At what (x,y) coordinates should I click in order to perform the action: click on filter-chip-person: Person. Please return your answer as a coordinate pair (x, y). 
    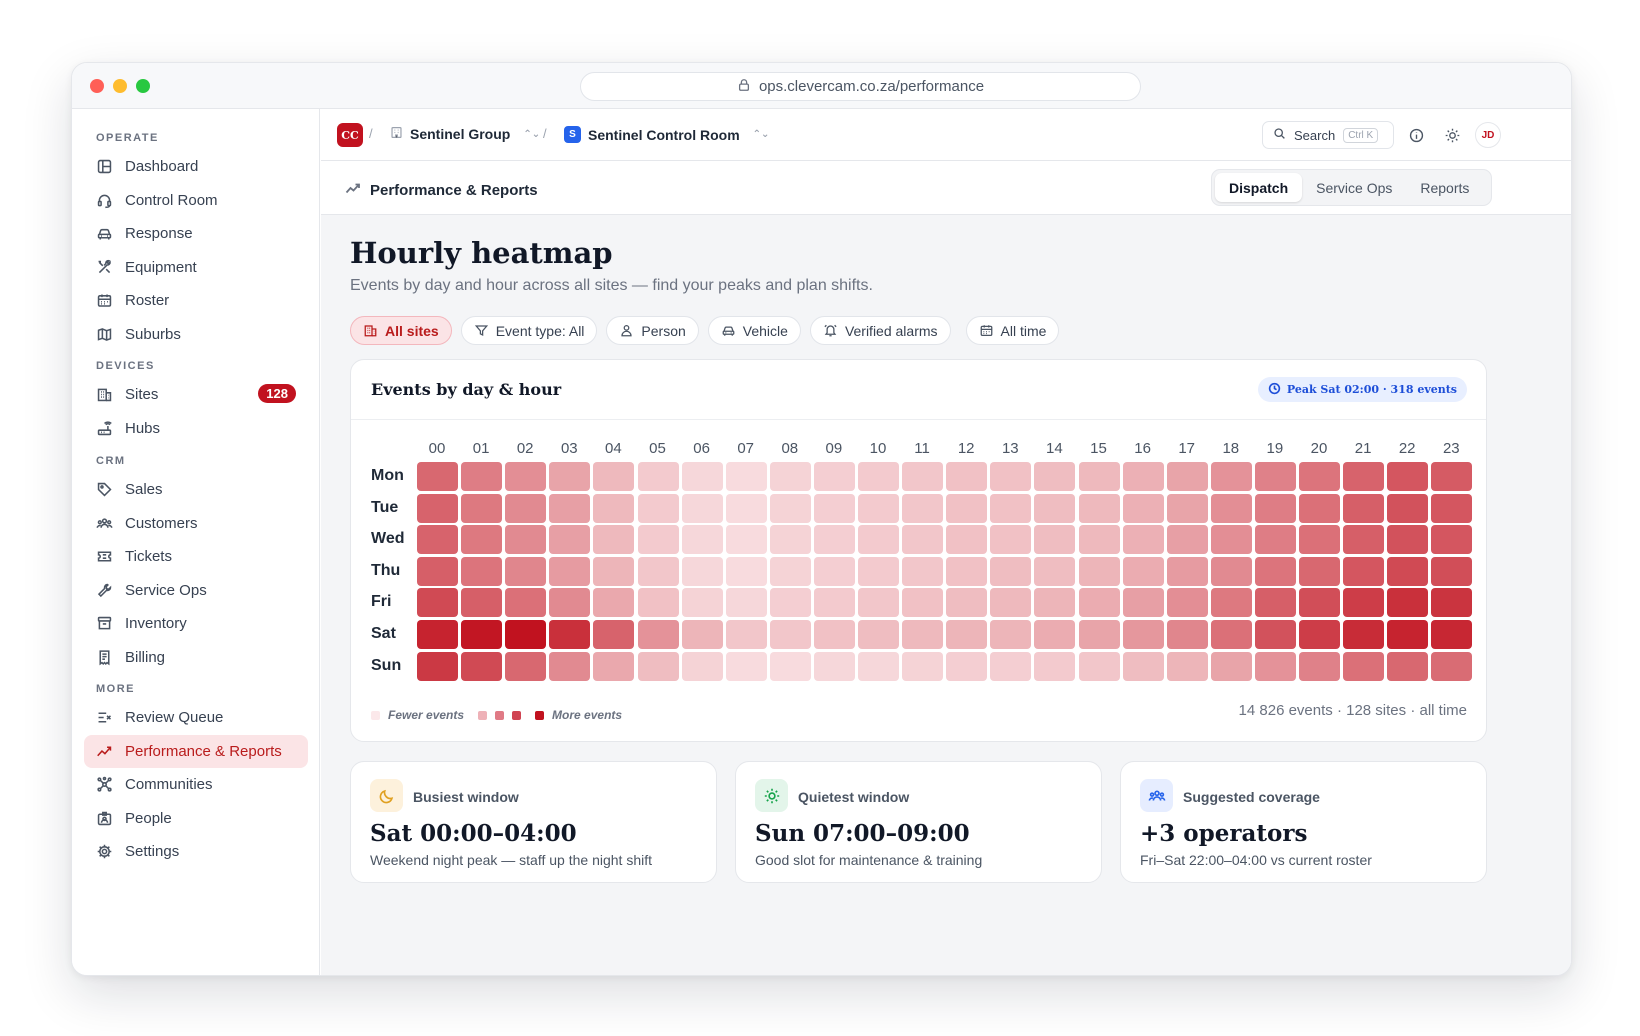
    Looking at the image, I should click on (652, 330).